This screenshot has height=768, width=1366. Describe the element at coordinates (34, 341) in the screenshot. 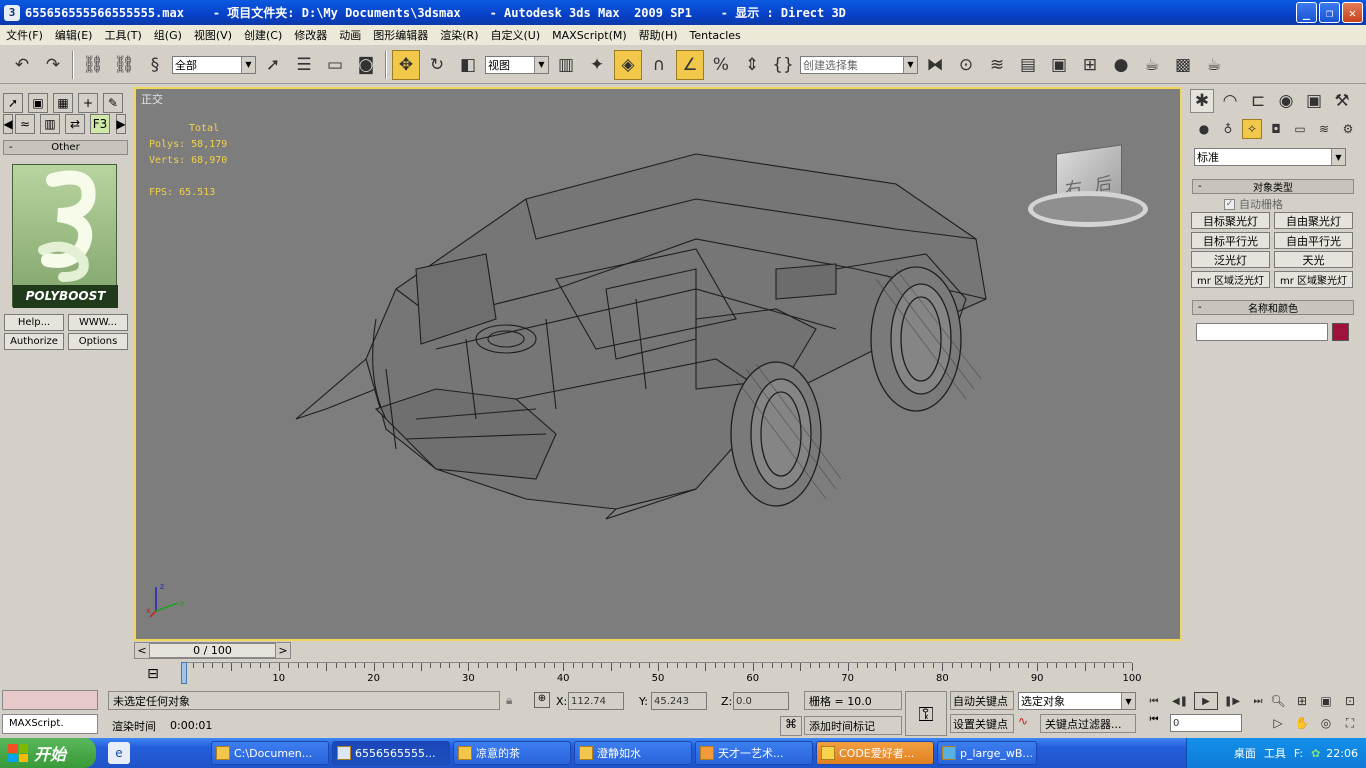

I see `authorize-button: Authorize` at that location.